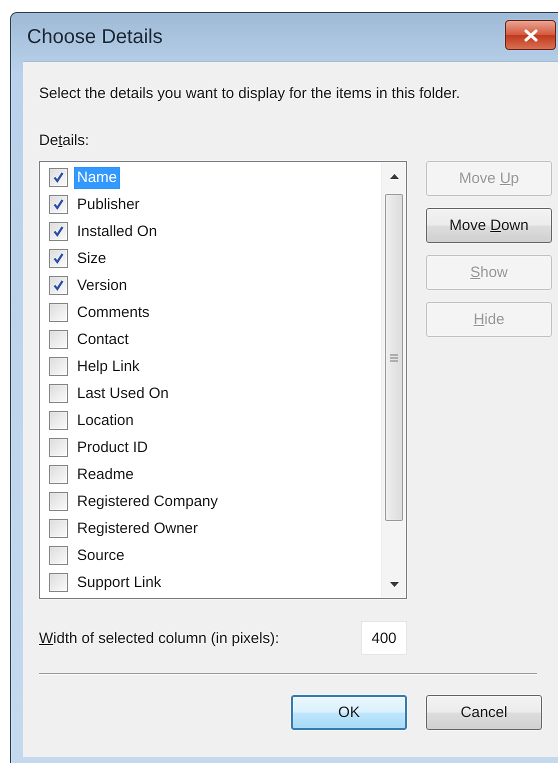 Image resolution: width=558 pixels, height=763 pixels. Describe the element at coordinates (250, 94) in the screenshot. I see `instructions-text: Select the details you want to display for the items in this folder.` at that location.